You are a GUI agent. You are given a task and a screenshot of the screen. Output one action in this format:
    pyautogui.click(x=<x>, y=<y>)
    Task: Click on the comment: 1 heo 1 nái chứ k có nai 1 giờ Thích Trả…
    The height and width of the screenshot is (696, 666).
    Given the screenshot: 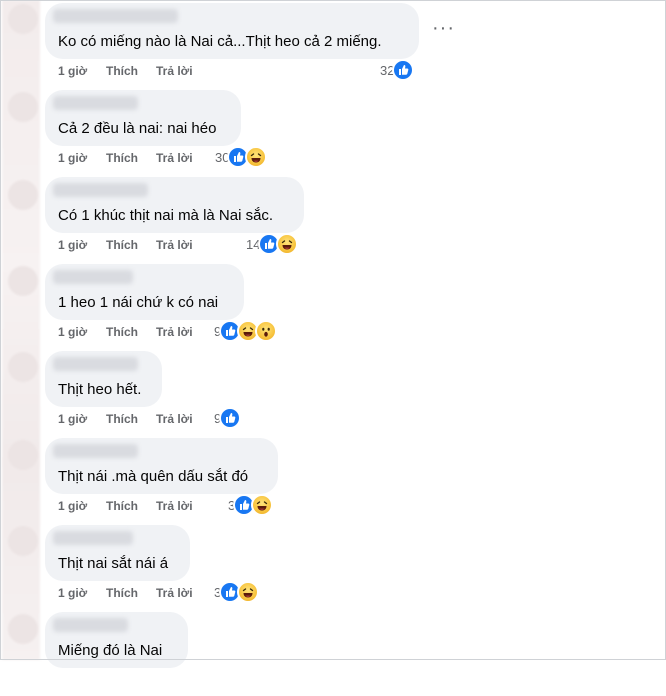 What is the action you would take?
    pyautogui.click(x=333, y=304)
    